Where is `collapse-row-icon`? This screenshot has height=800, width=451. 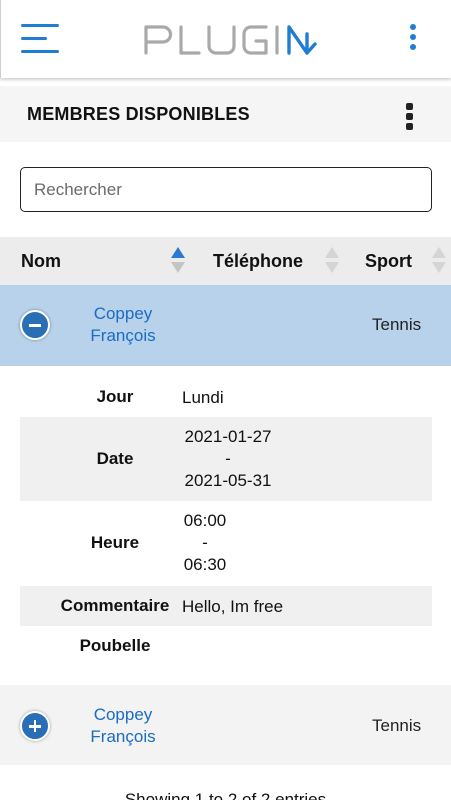 collapse-row-icon is located at coordinates (35, 325).